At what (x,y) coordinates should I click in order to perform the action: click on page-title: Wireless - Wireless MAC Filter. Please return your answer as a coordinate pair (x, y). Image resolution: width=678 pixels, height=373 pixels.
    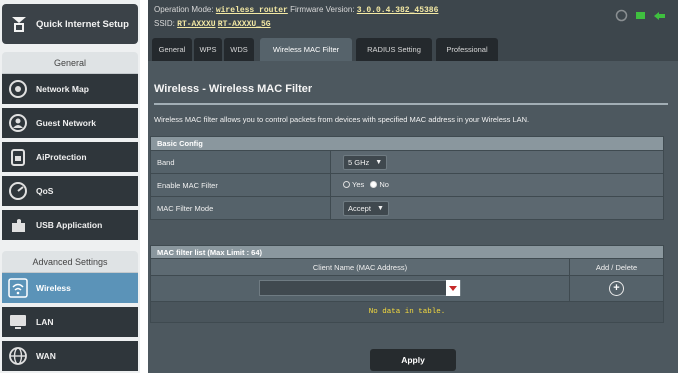
    Looking at the image, I should click on (233, 89).